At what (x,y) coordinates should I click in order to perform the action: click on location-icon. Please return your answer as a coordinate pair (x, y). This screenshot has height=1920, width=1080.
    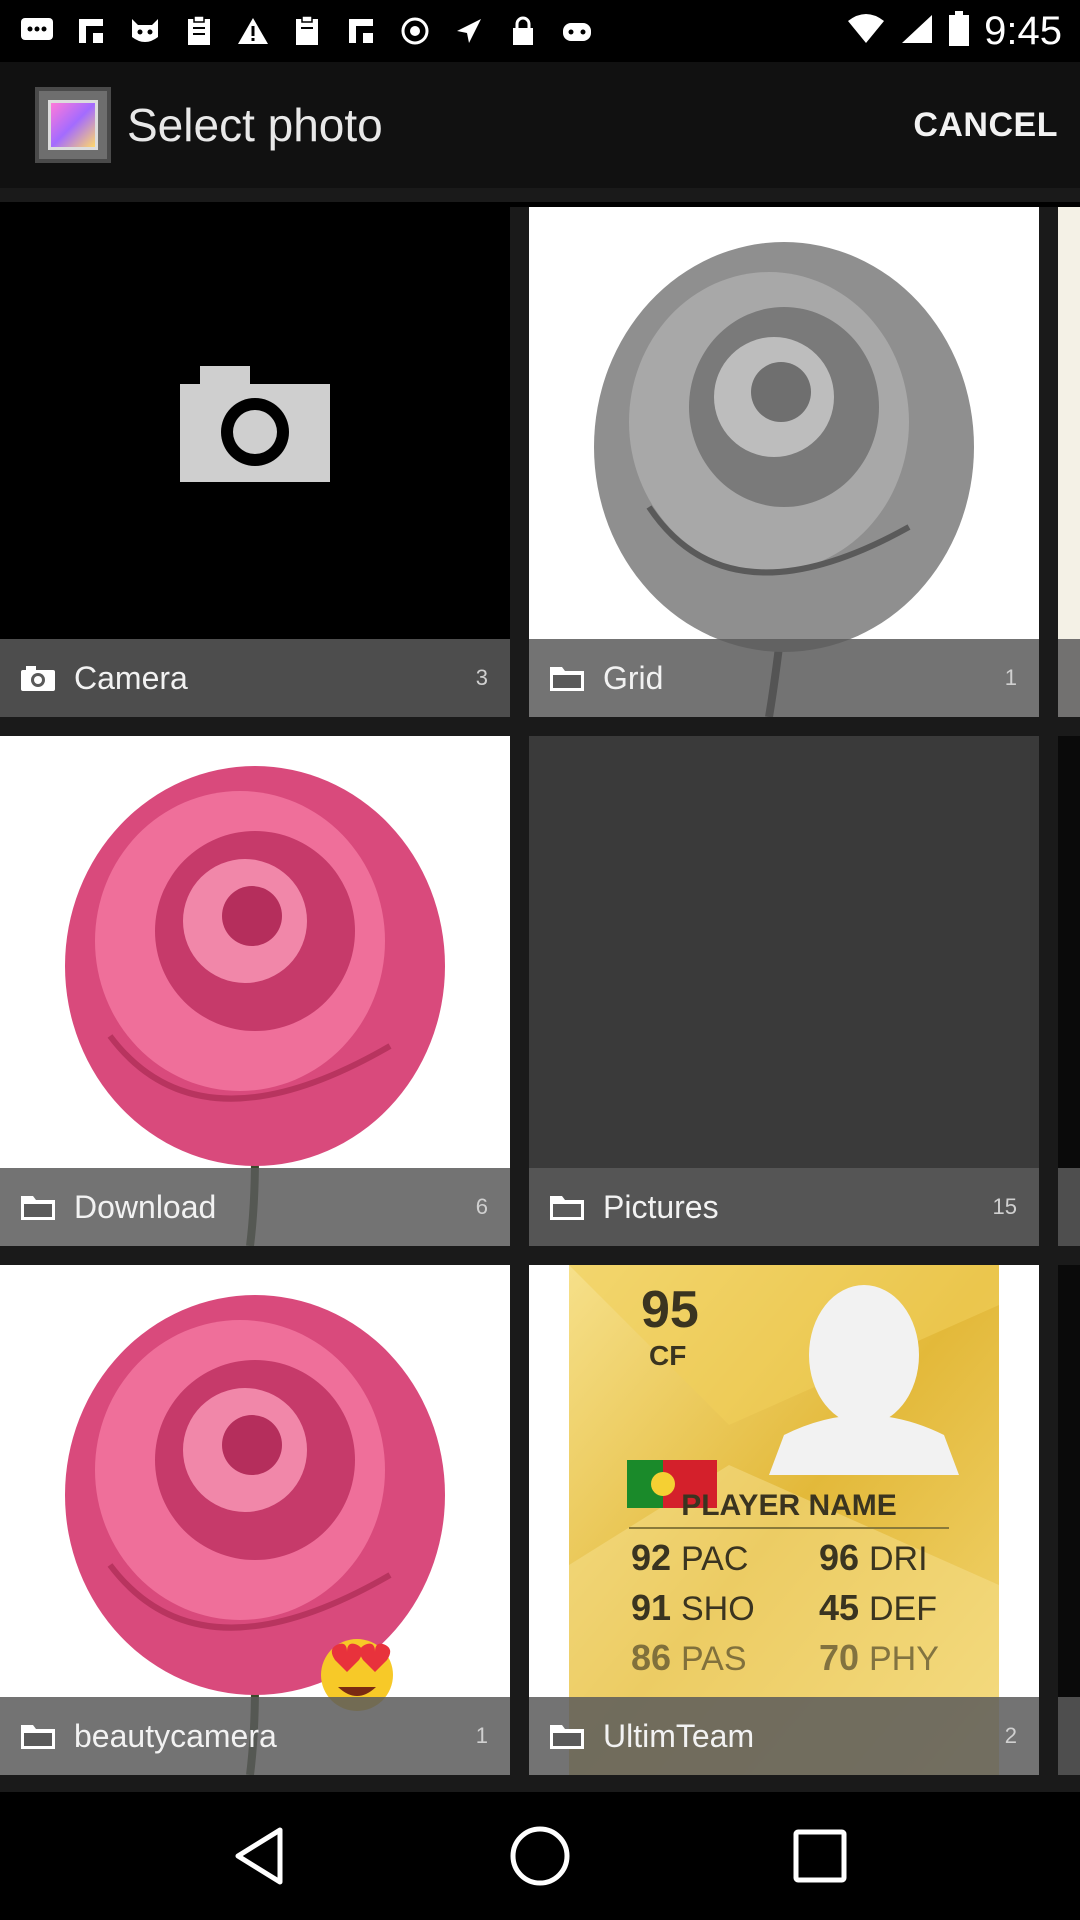
    Looking at the image, I should click on (469, 31).